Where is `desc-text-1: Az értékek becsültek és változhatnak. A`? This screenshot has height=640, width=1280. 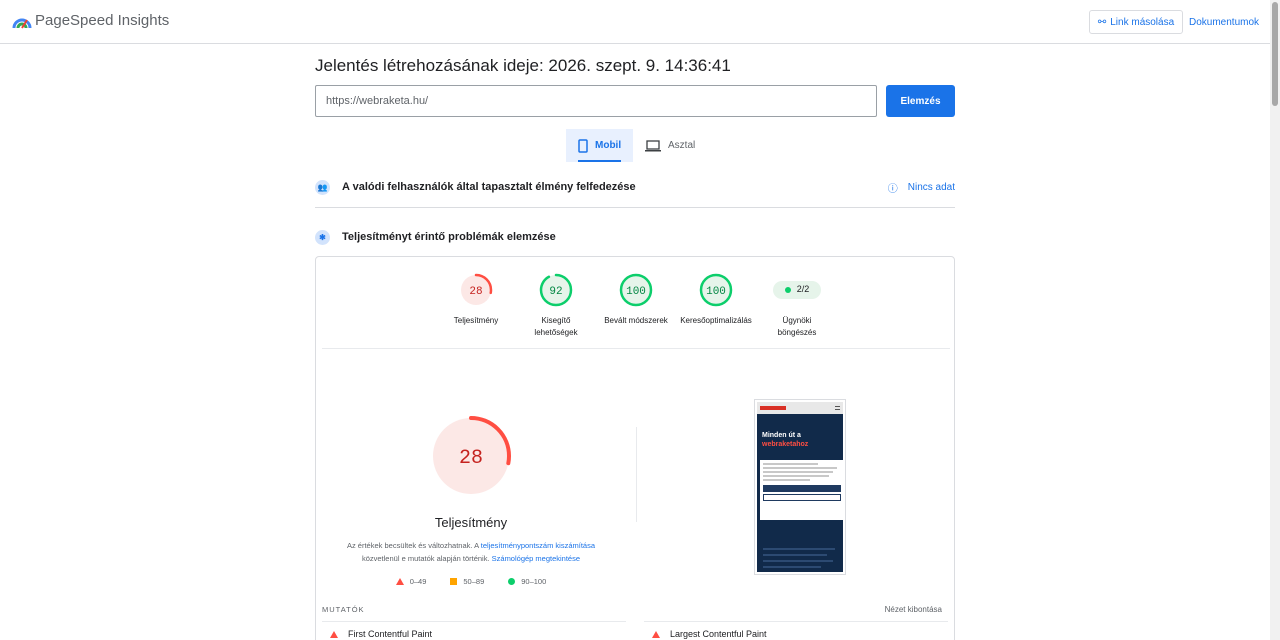
desc-text-1: Az értékek becsültek és változhatnak. A is located at coordinates (413, 545).